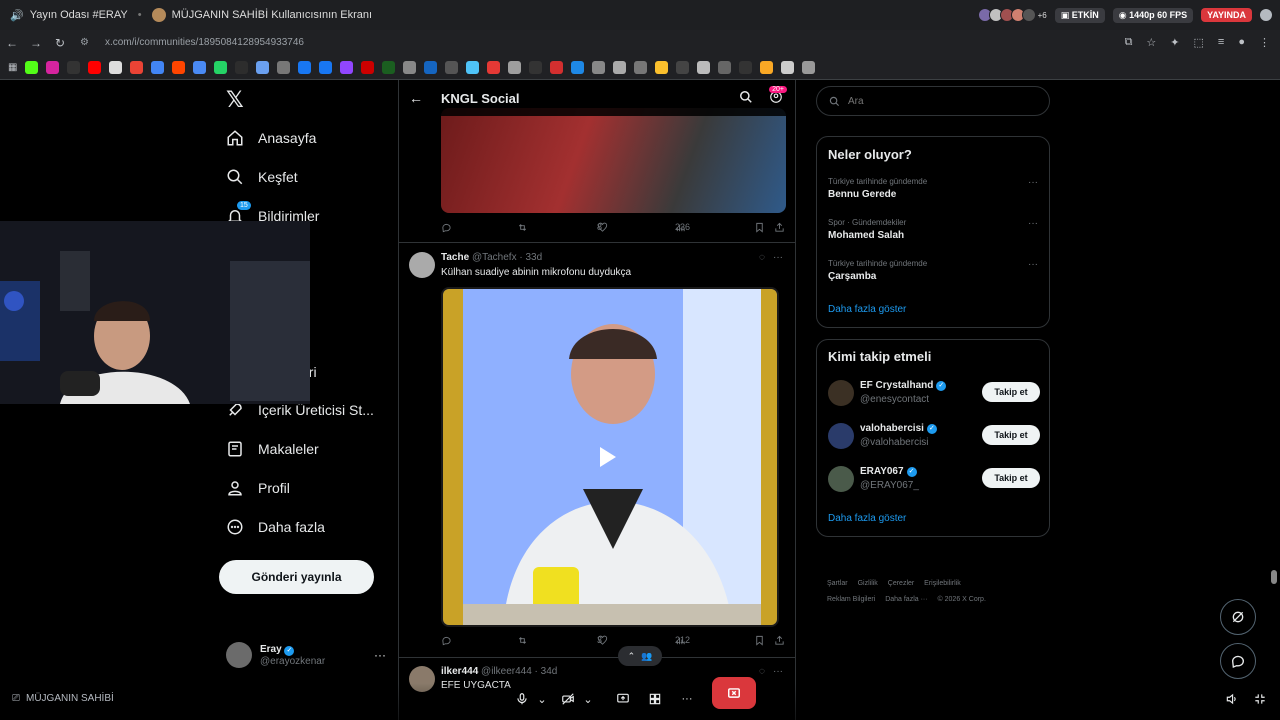  Describe the element at coordinates (60, 43) in the screenshot. I see `reload-icon: ↻` at that location.